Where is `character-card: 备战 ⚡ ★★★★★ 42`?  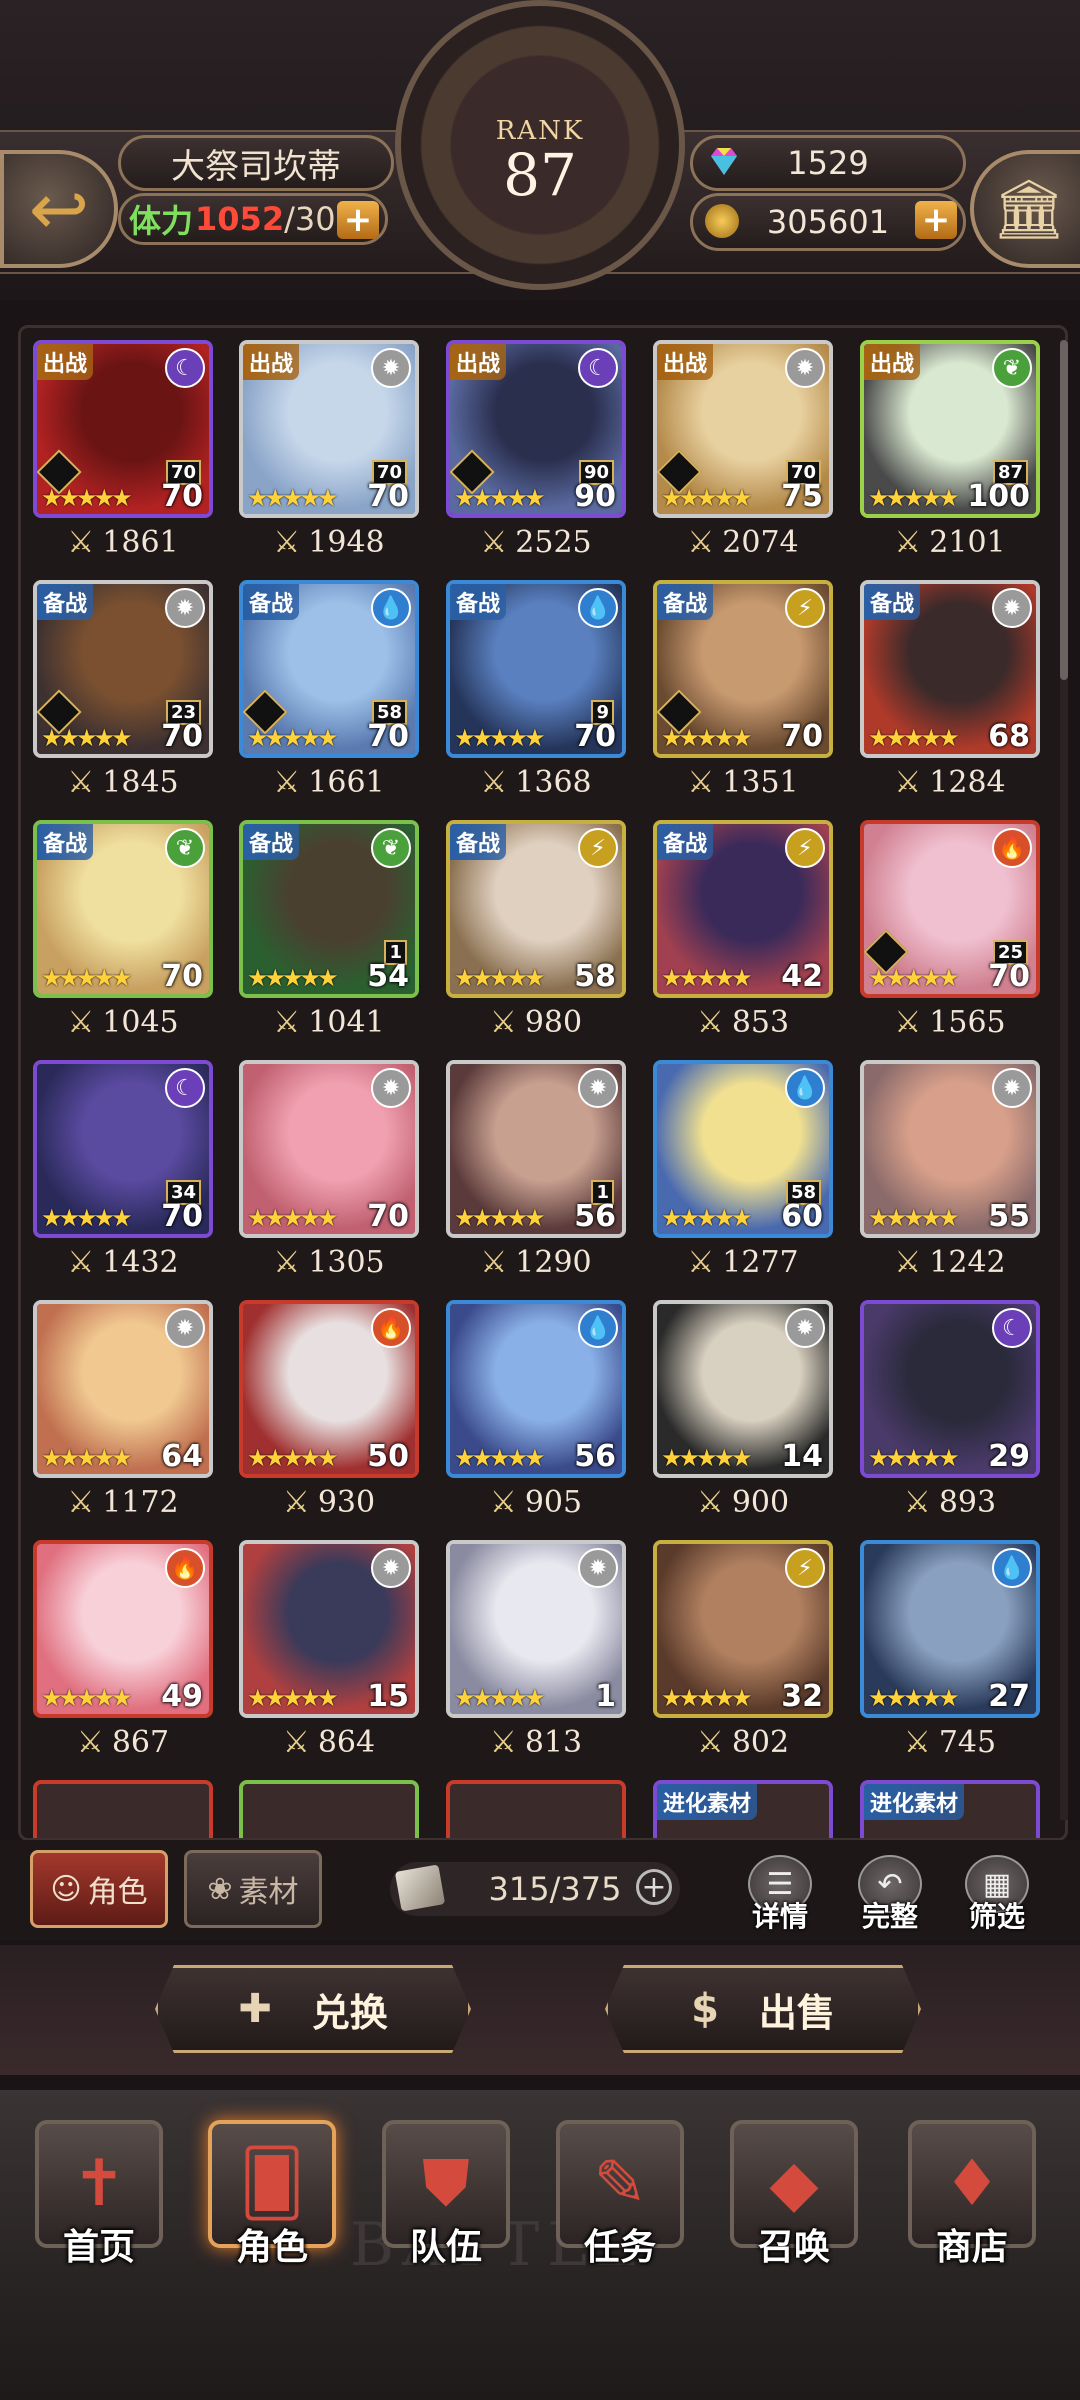
character-card: 备战 ⚡ ★★★★★ 42 is located at coordinates (743, 909).